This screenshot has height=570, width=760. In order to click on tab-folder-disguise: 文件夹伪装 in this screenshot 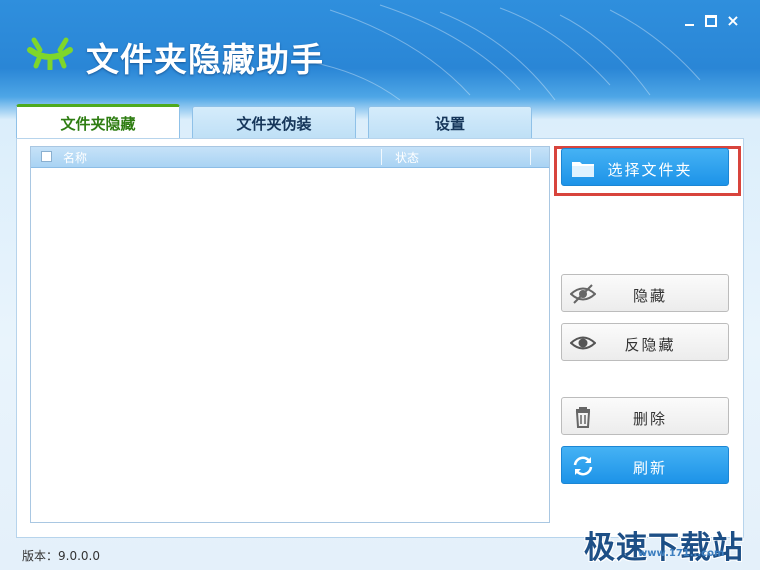, I will do `click(274, 122)`.